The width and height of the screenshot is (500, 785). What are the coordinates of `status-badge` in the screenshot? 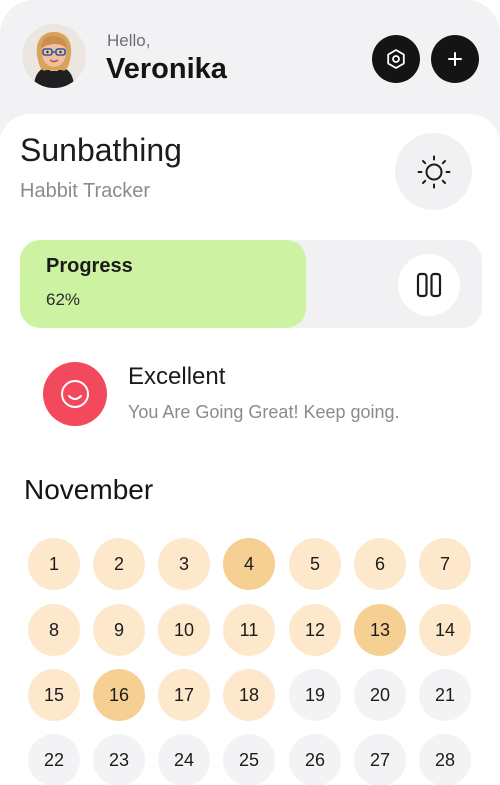 It's located at (75, 394).